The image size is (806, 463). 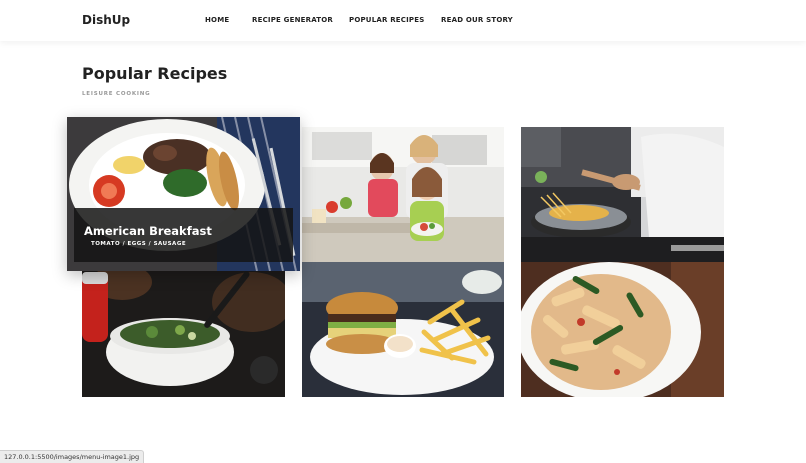 I want to click on salad-bowl-photo, so click(x=183, y=329).